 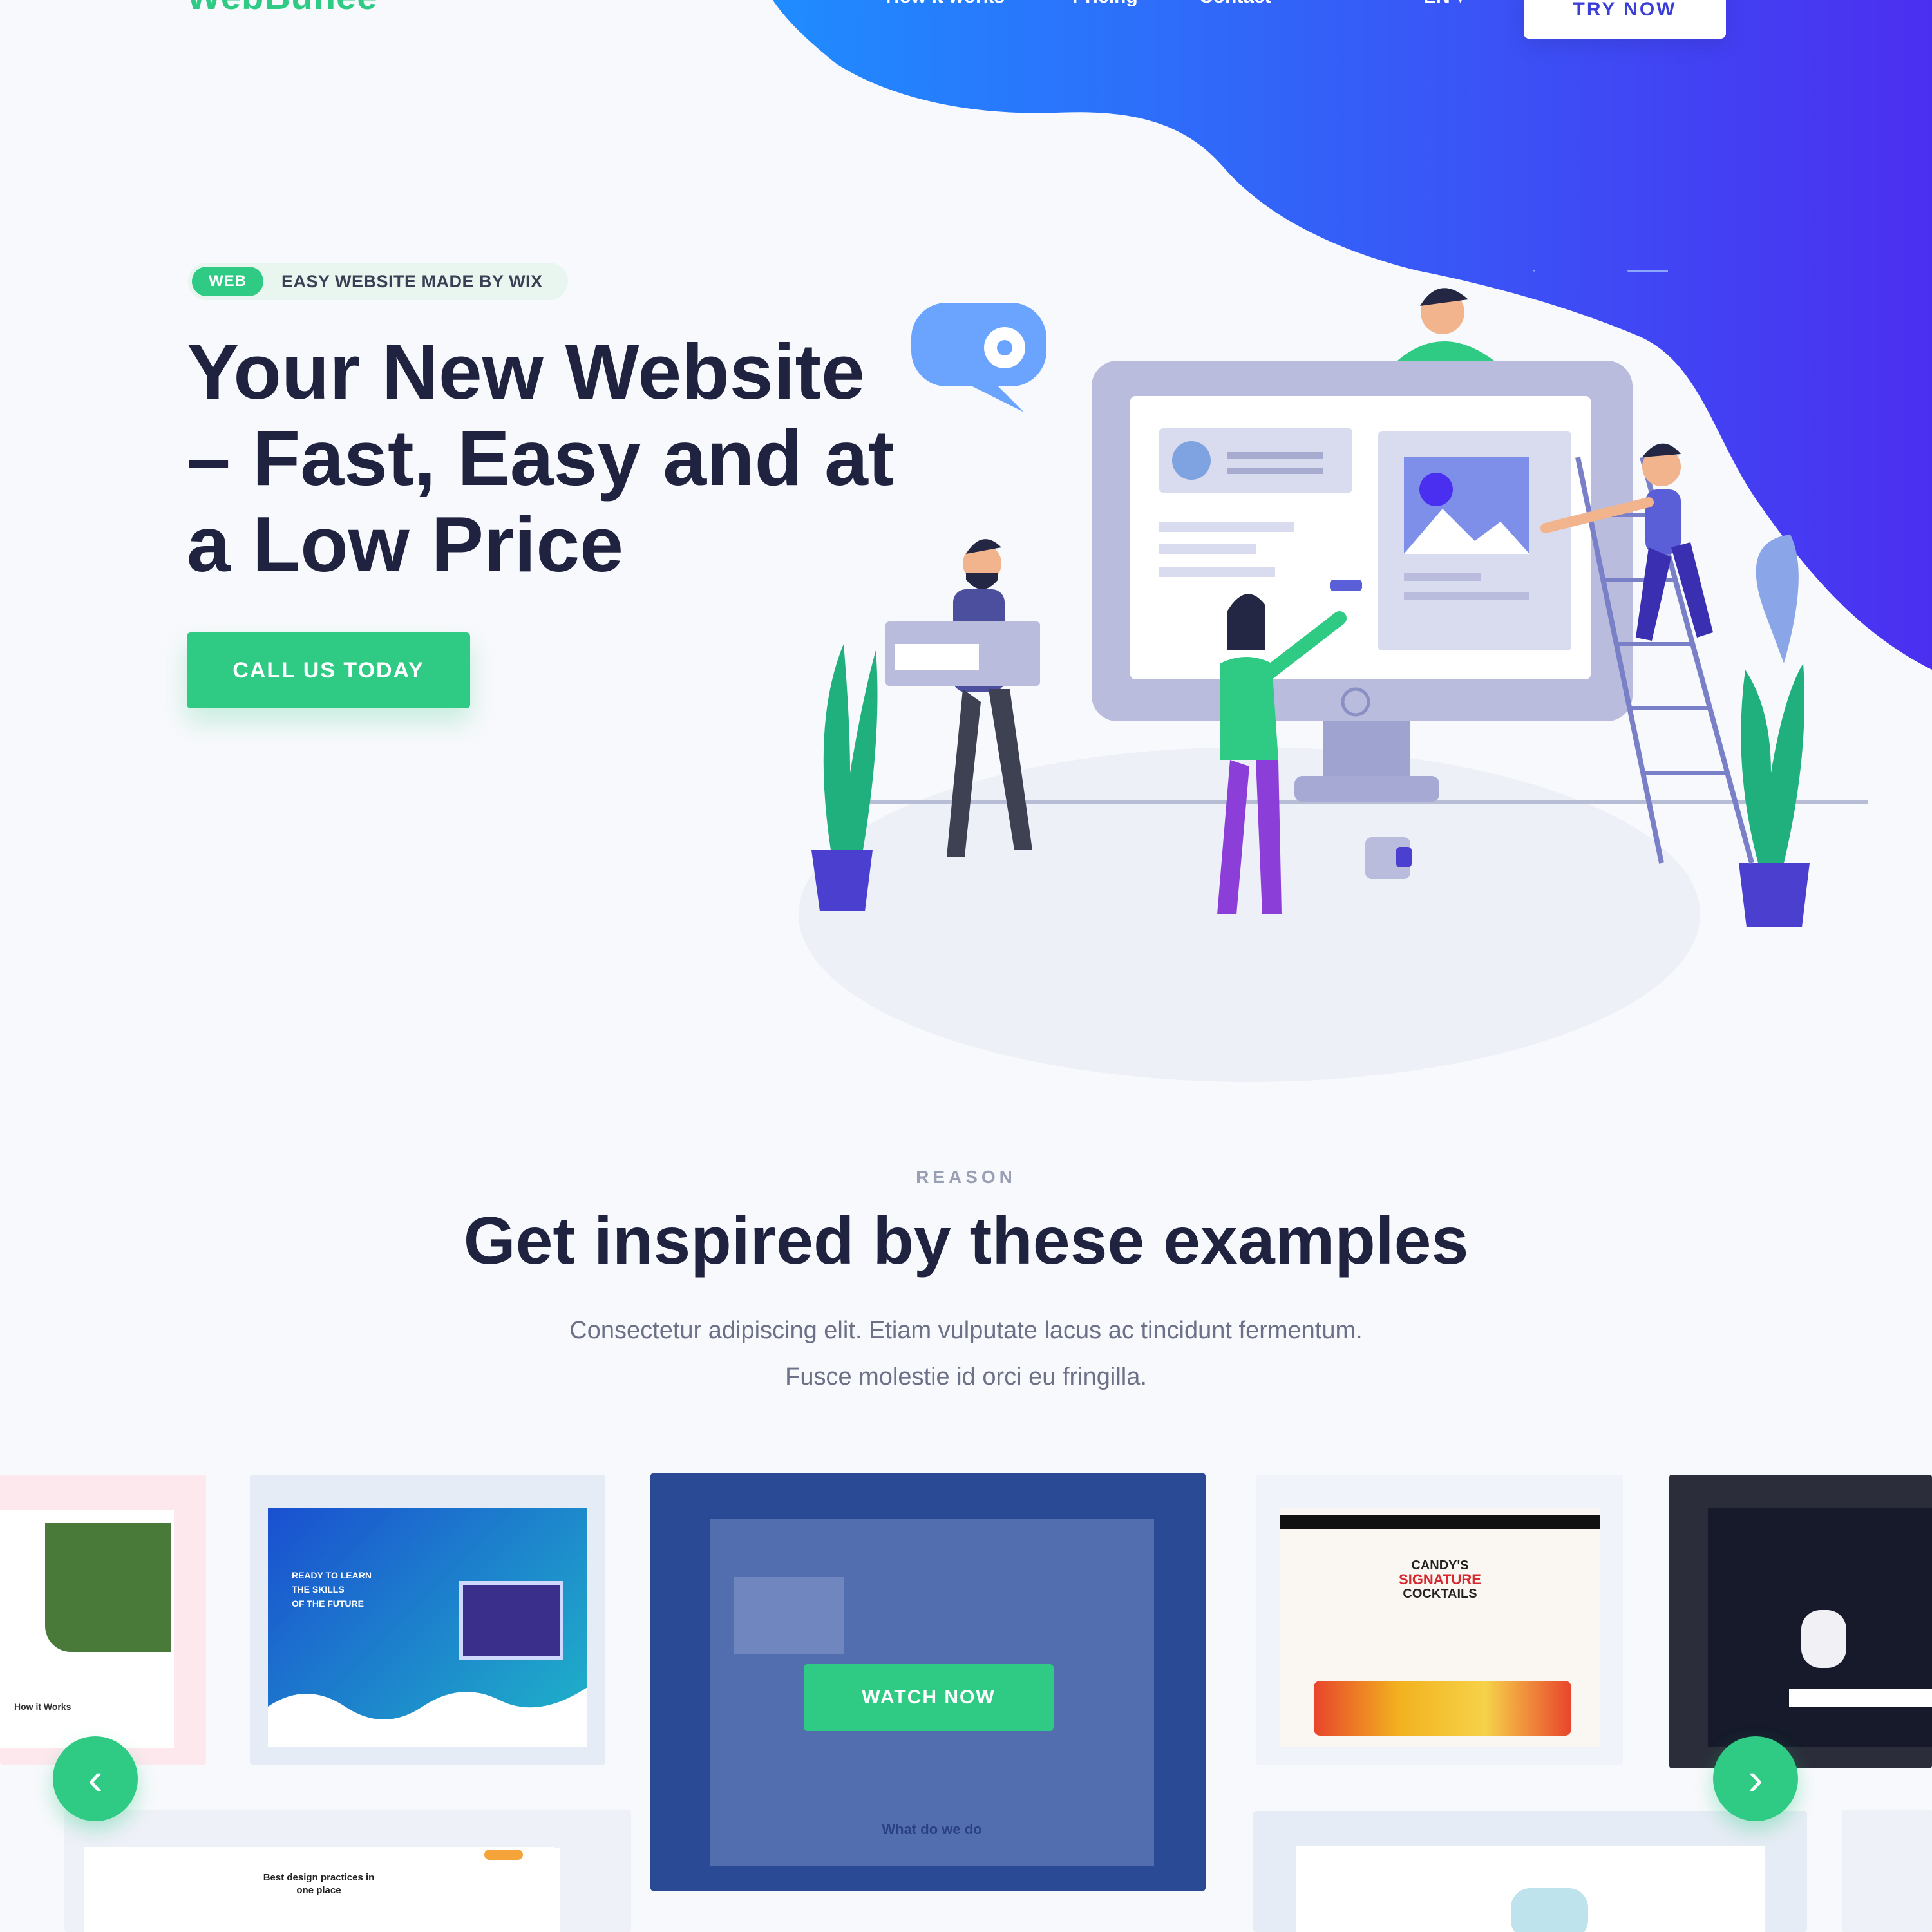 I want to click on card-heading-line: OF THE FUTURE, so click(x=328, y=1603).